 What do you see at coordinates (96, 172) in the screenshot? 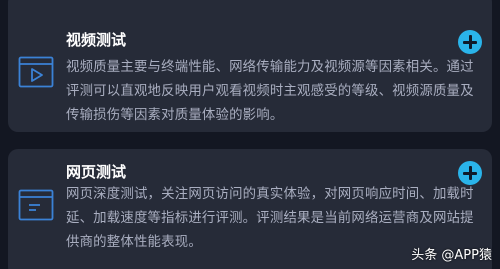
I see `web-test-title: 网页测试` at bounding box center [96, 172].